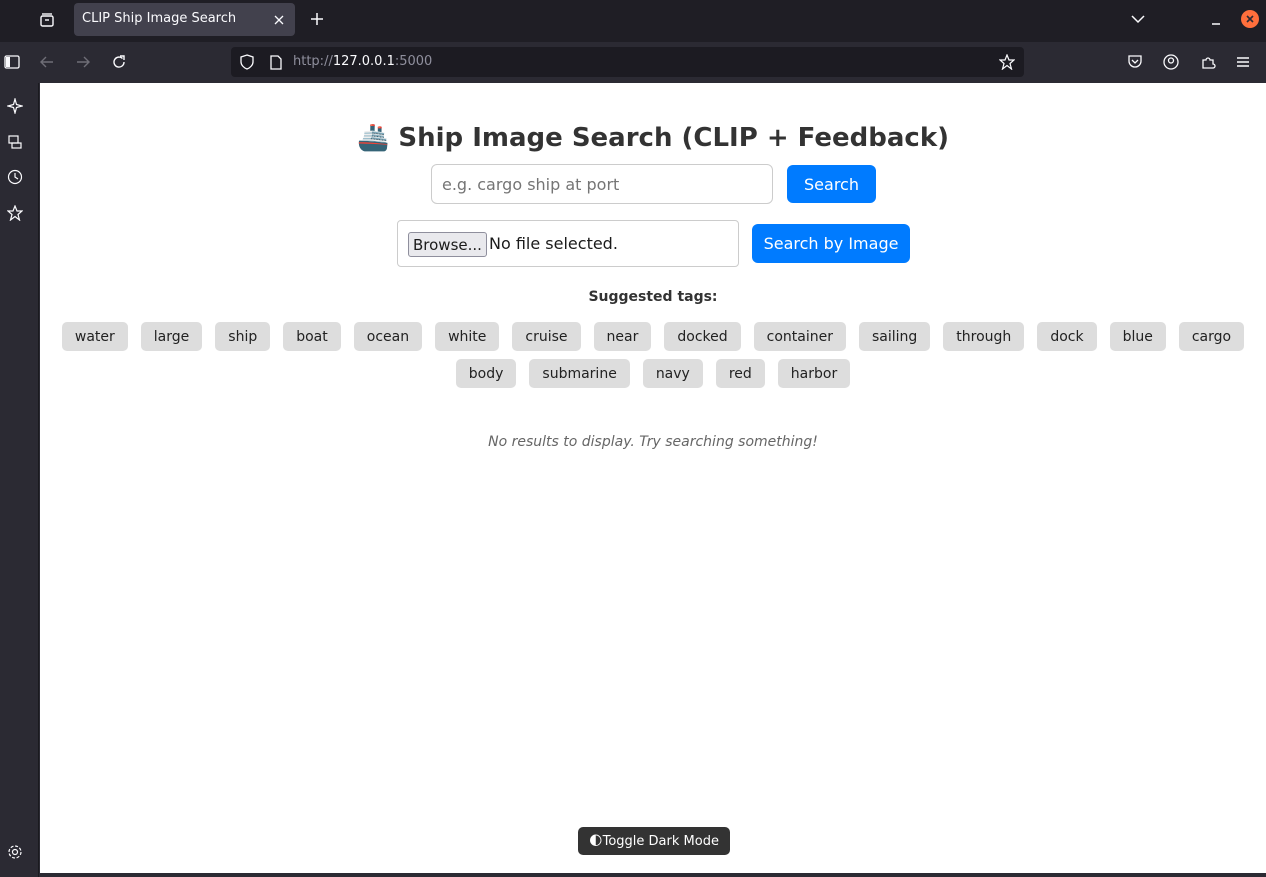 Image resolution: width=1266 pixels, height=877 pixels. Describe the element at coordinates (702, 336) in the screenshot. I see `tag-docked: docked` at that location.